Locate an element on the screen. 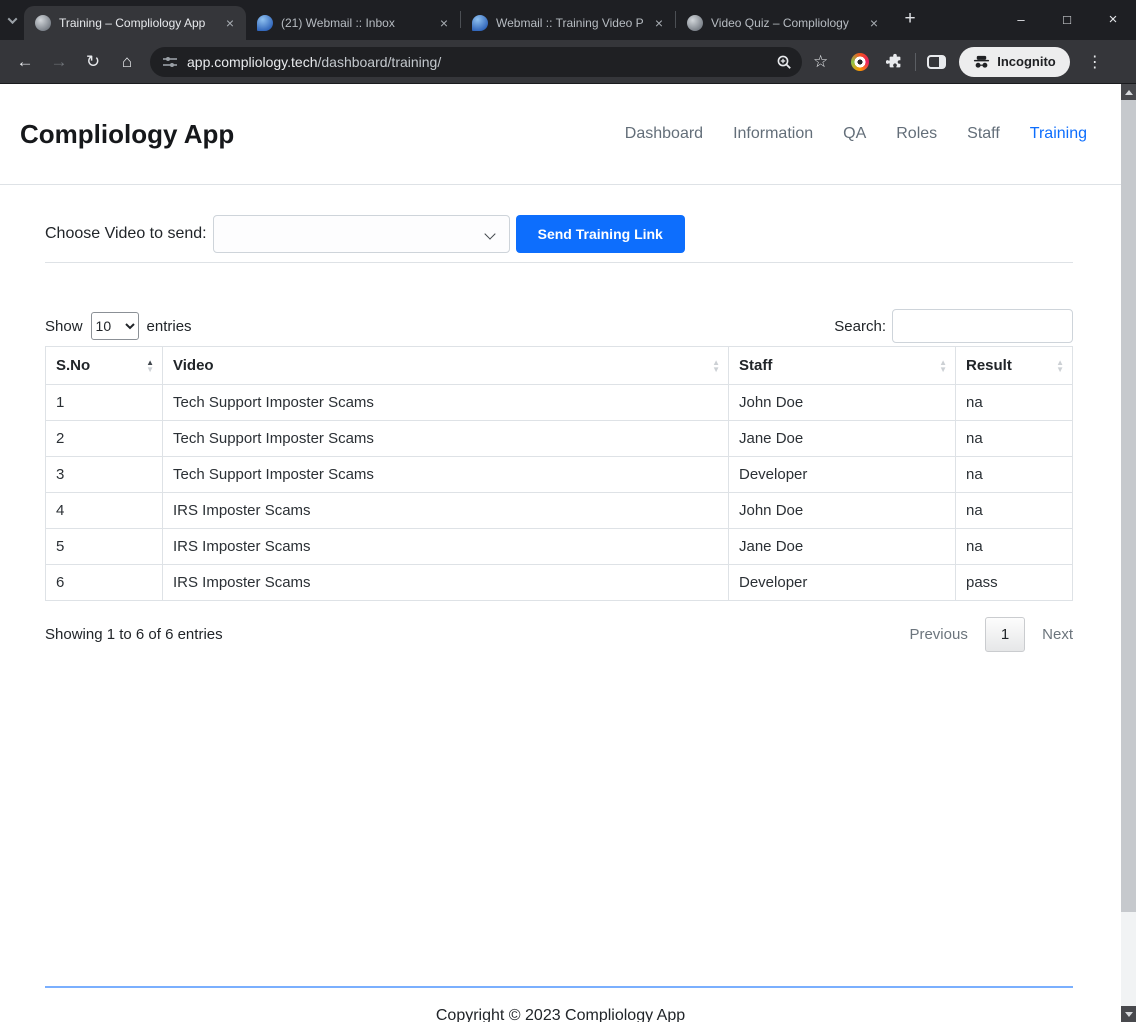 The width and height of the screenshot is (1136, 1022). scroll-up-button is located at coordinates (1128, 92).